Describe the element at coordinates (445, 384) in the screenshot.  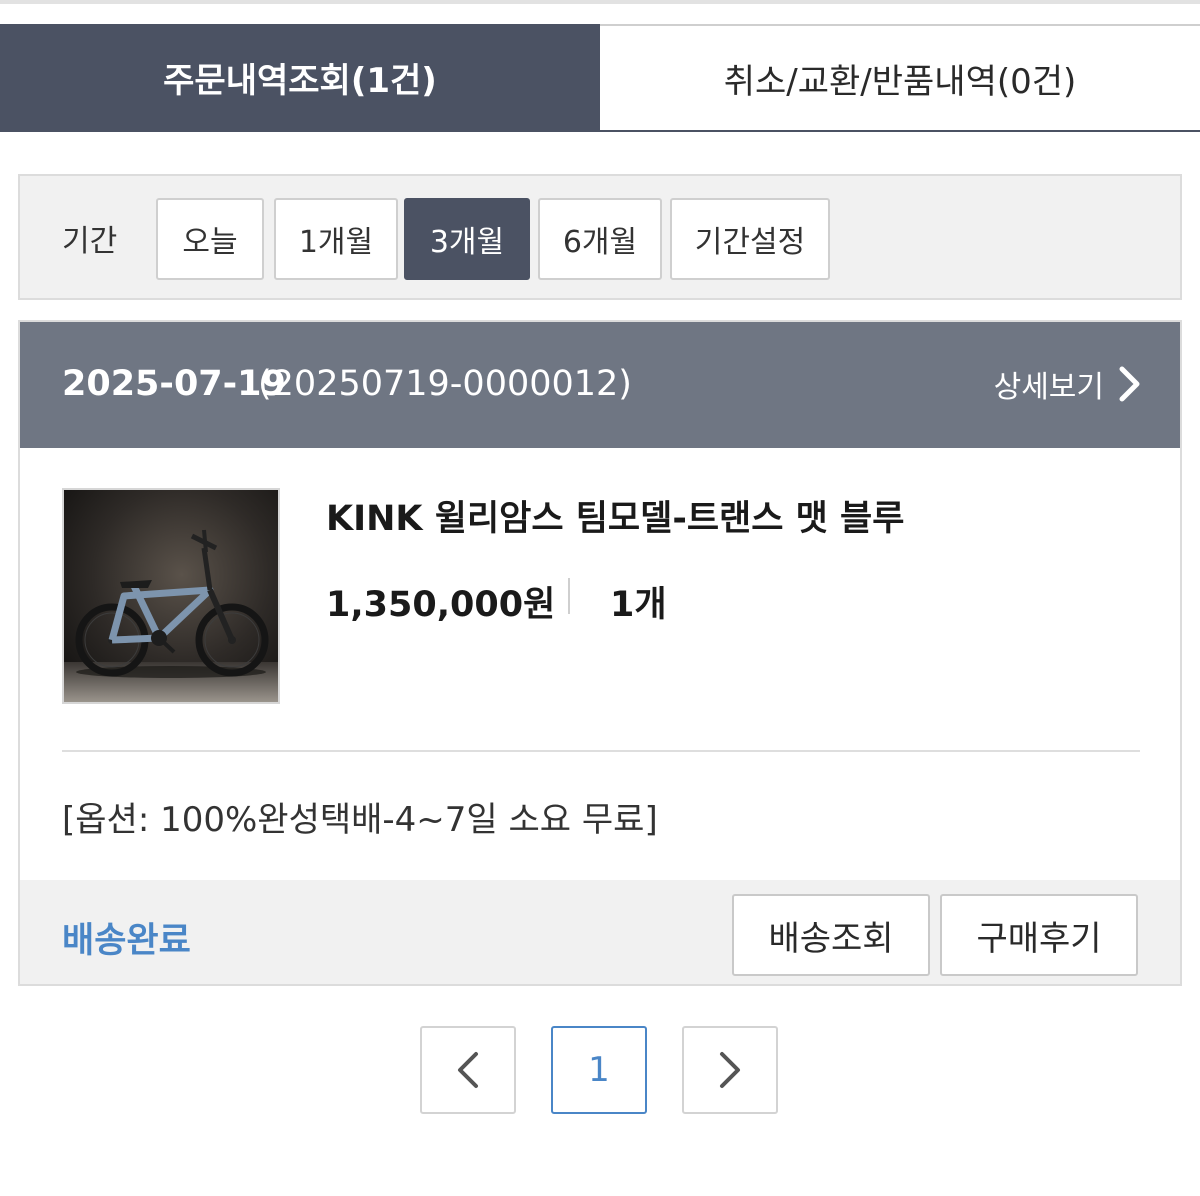
I see `order-number: (20250719-0000012)` at that location.